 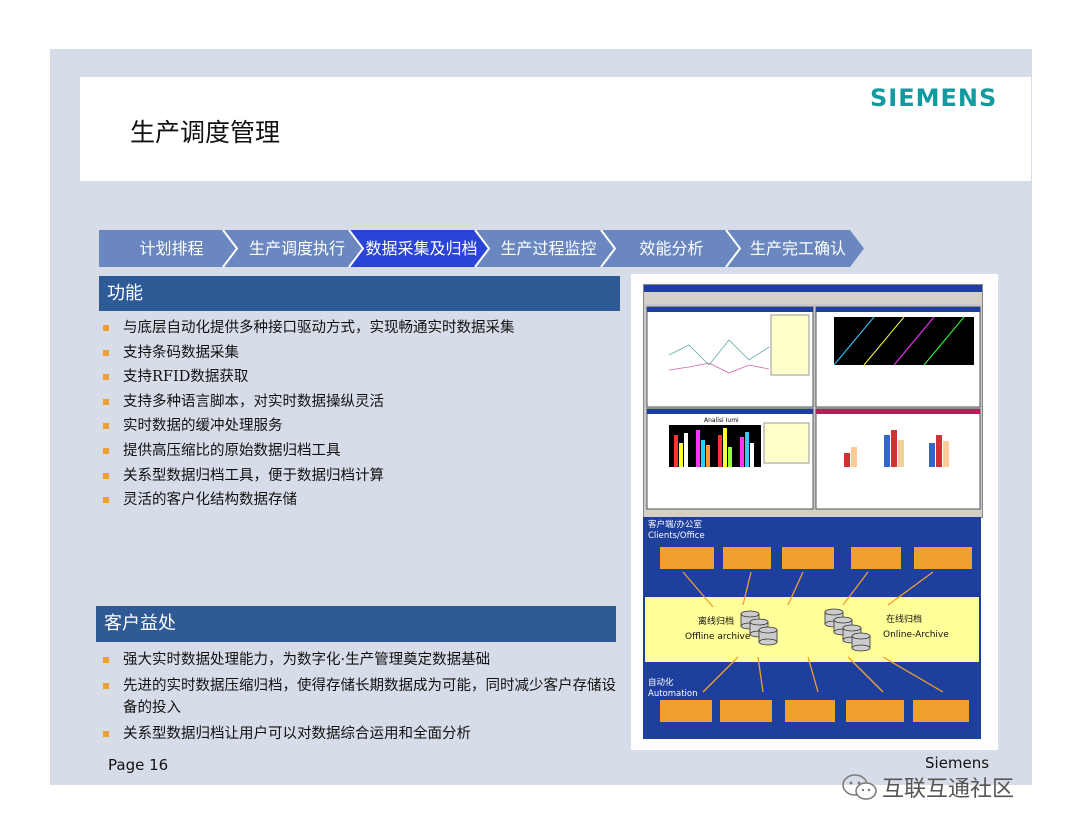 What do you see at coordinates (847, 630) in the screenshot?
I see `online-storage-icon` at bounding box center [847, 630].